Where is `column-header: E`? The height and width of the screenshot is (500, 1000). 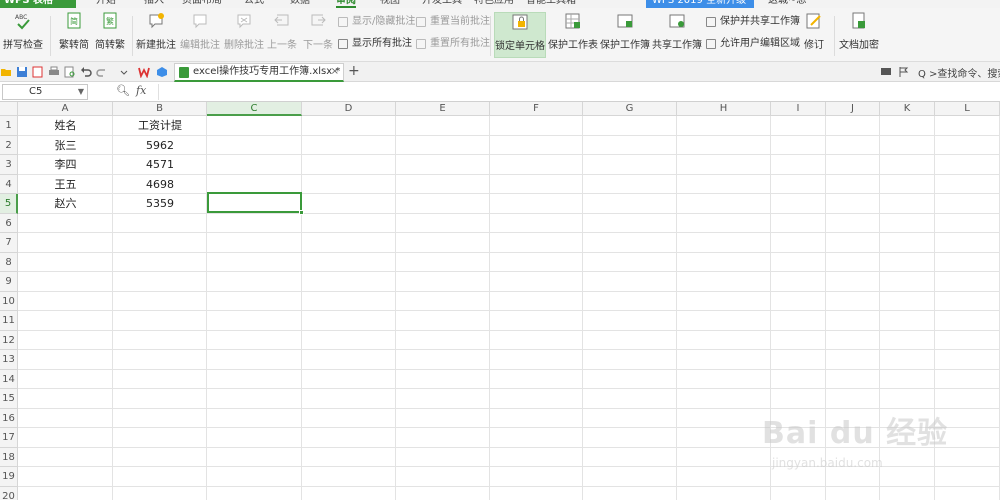 column-header: E is located at coordinates (443, 109).